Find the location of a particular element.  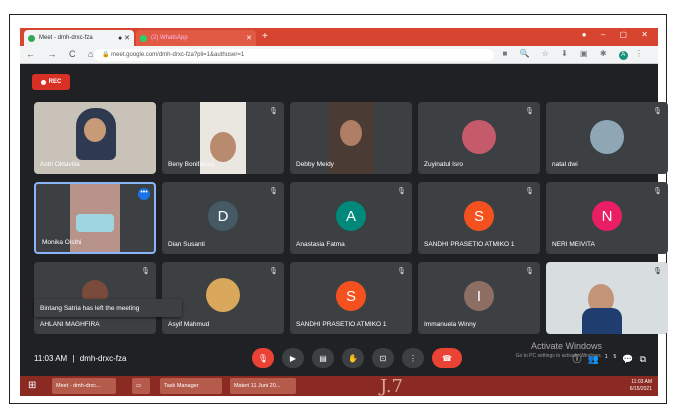

participant-name: Immanuela Winny is located at coordinates (450, 324).